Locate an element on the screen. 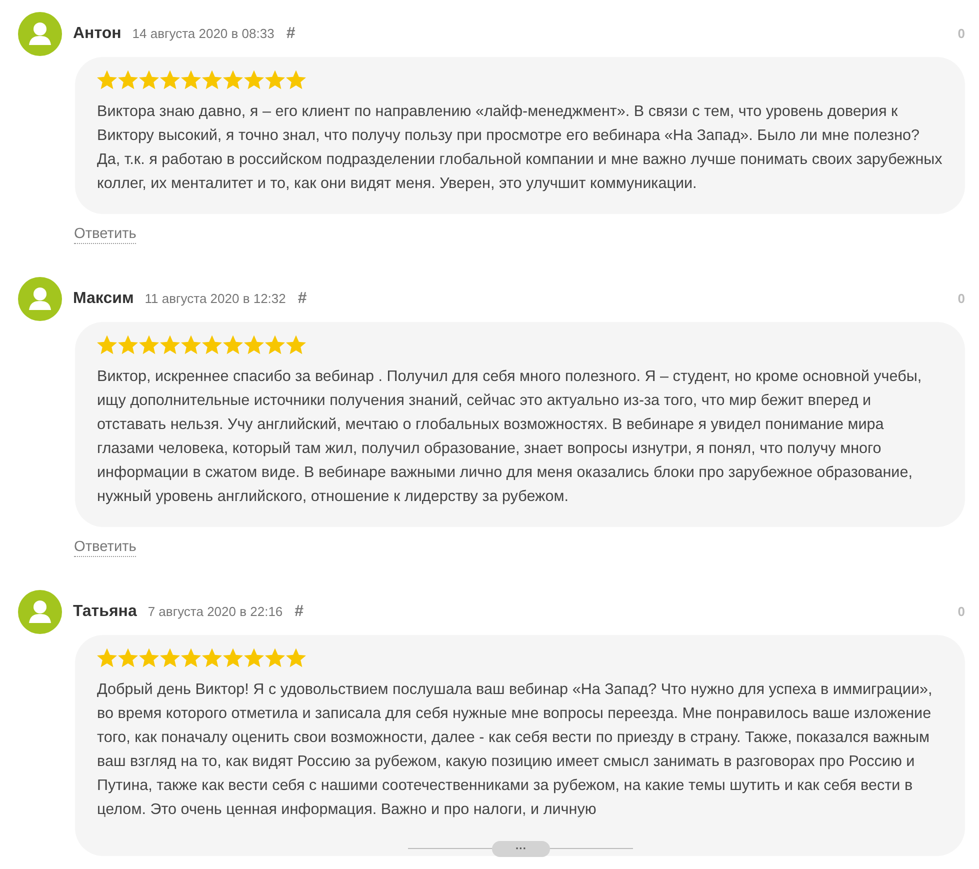 The image size is (979, 869). comment-text: Добрый день Виктор! Я с удовольствием послушала ваш вебинар «На Запад? Что нужно для успеха в иммиграции», во время которого отметила и записала для себя нужные мне вопросы переезда. Мне понравилось ваше изложение того, как поначалу оценить свои возможности, далее - как себя вести по приезду в страну. Также, показался важным ваш взгляд на то, как видят Россию за рубежом, какую позицию имеет смысл занимать в разговорах про Россию и Путина, также как вести себя с нашими соотечественниками за рубежом, на какие темы шутить и как себя вести в целом. Это очень ценная информация. Важно и про налоги, и личную is located at coordinates (515, 750).